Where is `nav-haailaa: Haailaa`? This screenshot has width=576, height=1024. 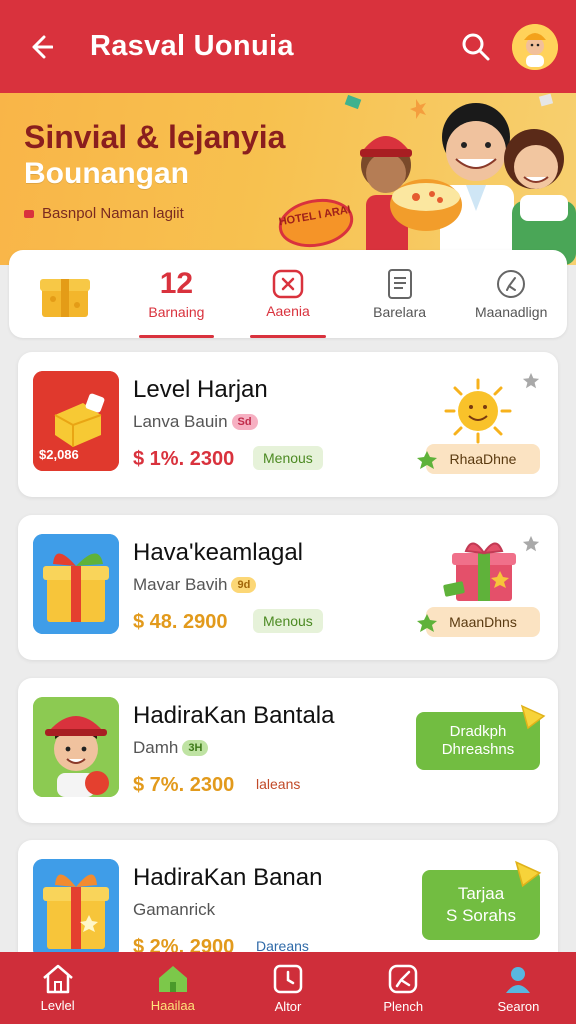 nav-haailaa: Haailaa is located at coordinates (172, 988).